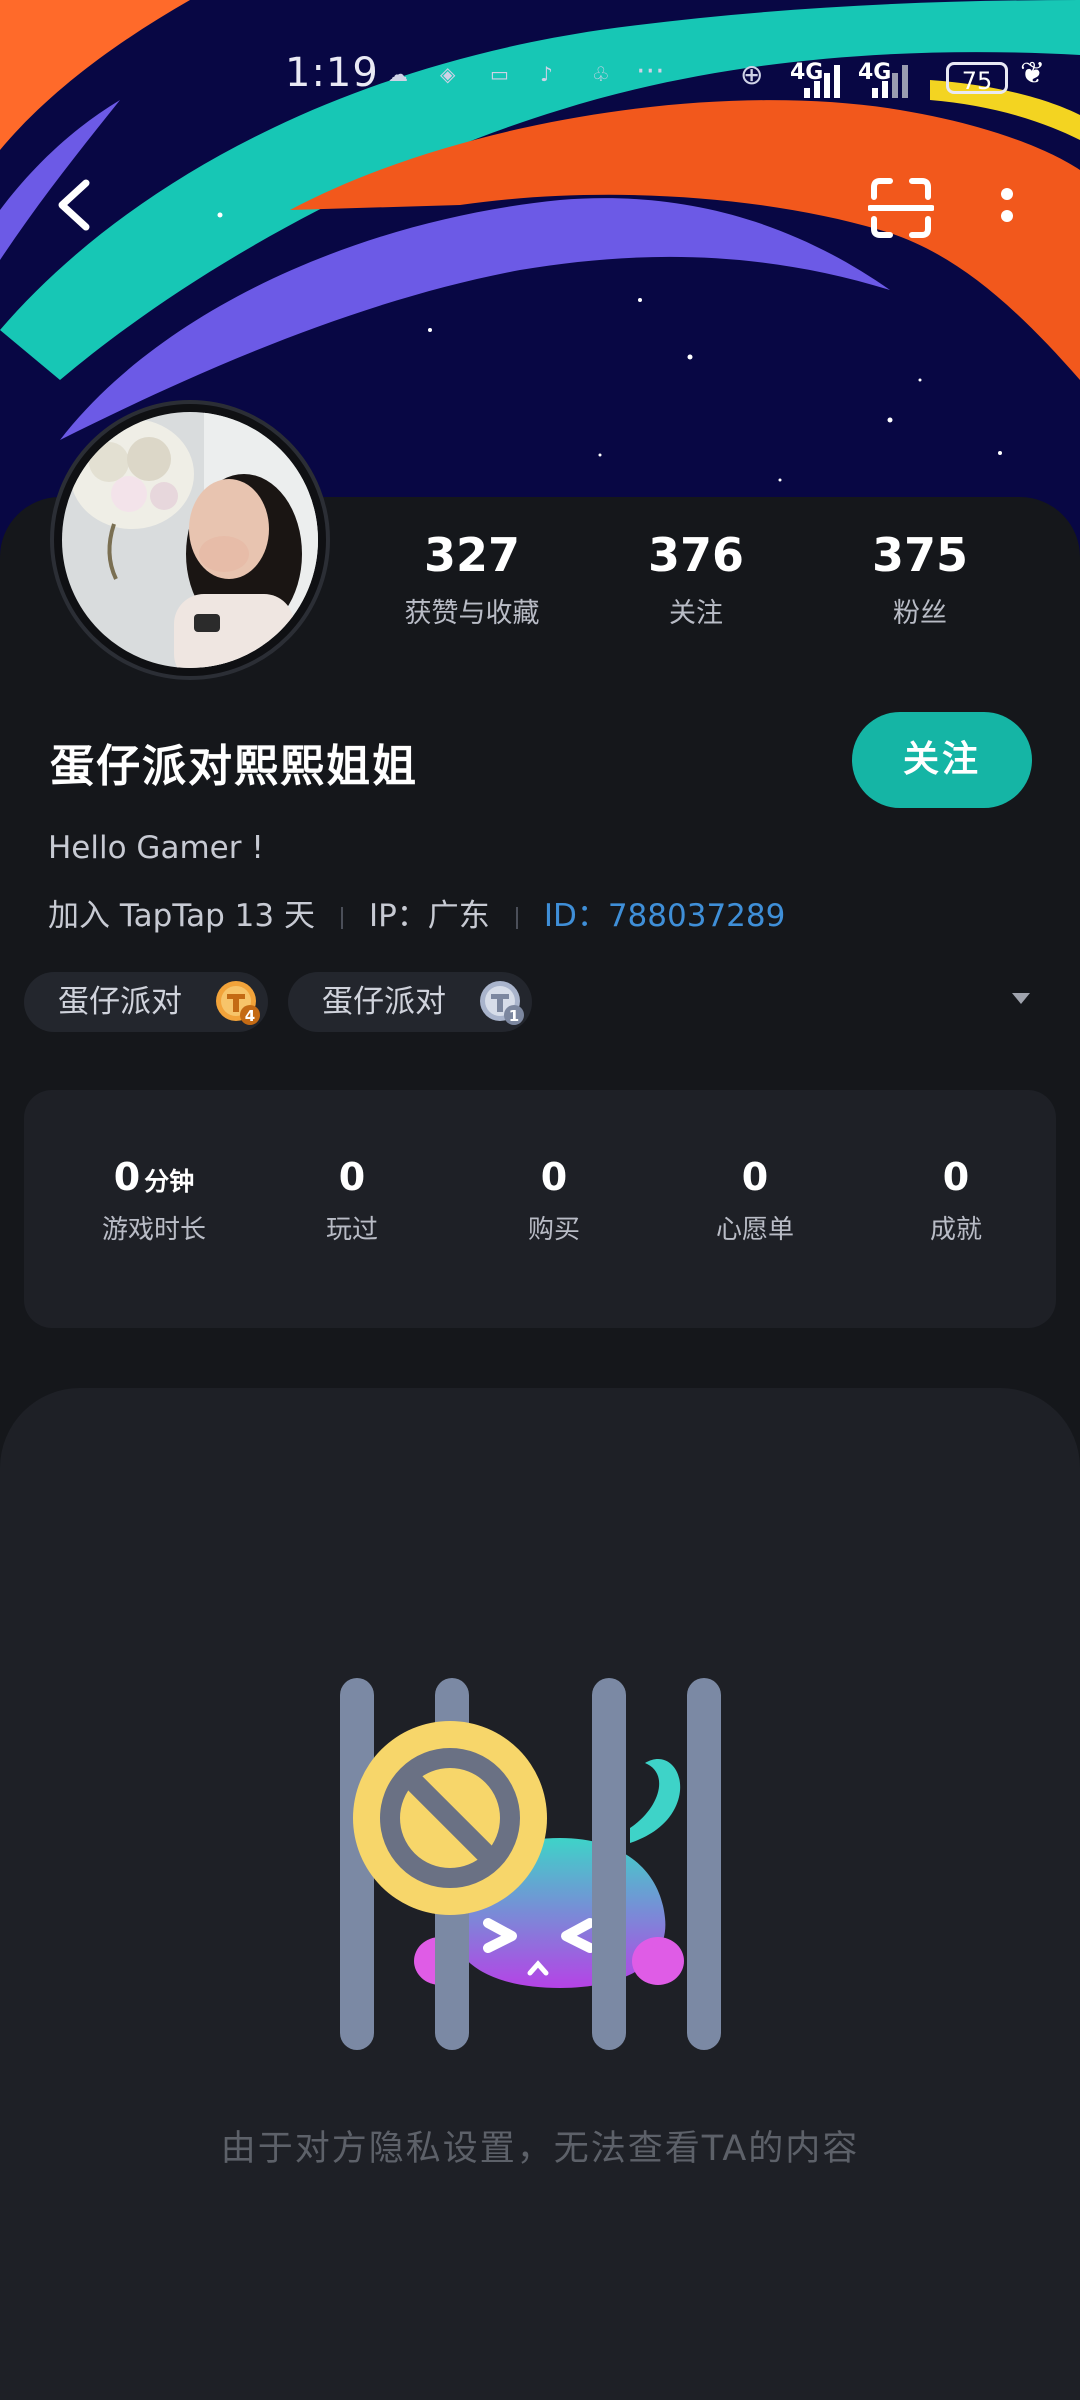 The image size is (1080, 2400). I want to click on stat-purchased: 0 购买, so click(554, 1200).